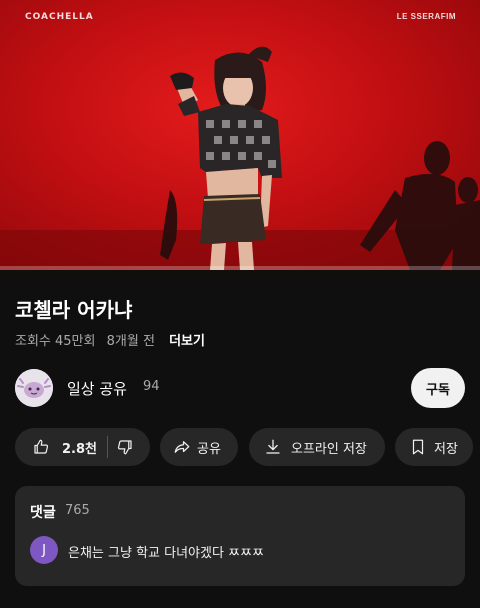 This screenshot has height=608, width=480. I want to click on dislike-button, so click(125, 447).